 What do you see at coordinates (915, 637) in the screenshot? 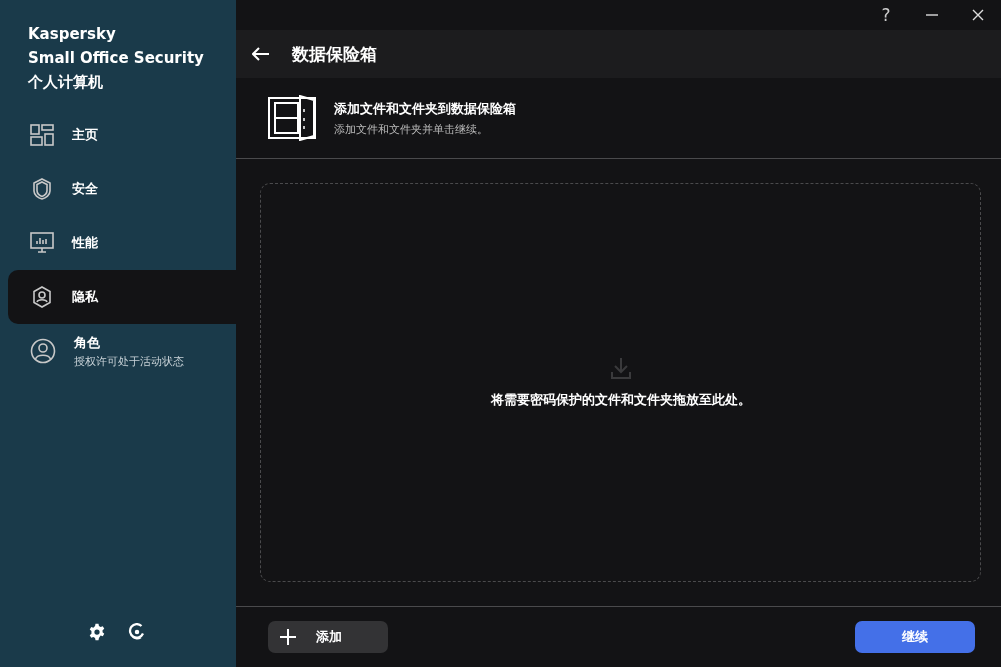
I see `continue-button: 继续` at bounding box center [915, 637].